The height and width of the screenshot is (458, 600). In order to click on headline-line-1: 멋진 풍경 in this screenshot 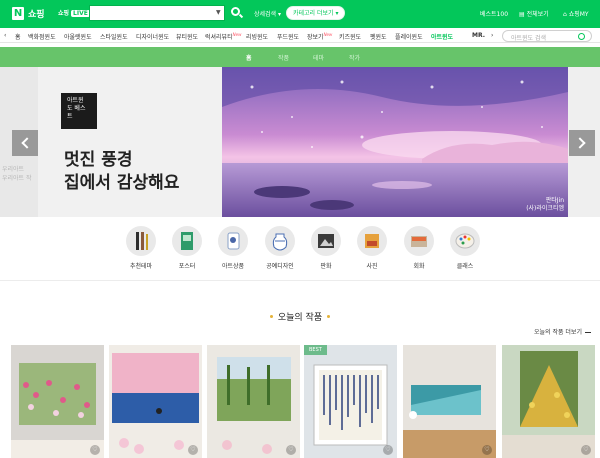, I will do `click(98, 160)`.